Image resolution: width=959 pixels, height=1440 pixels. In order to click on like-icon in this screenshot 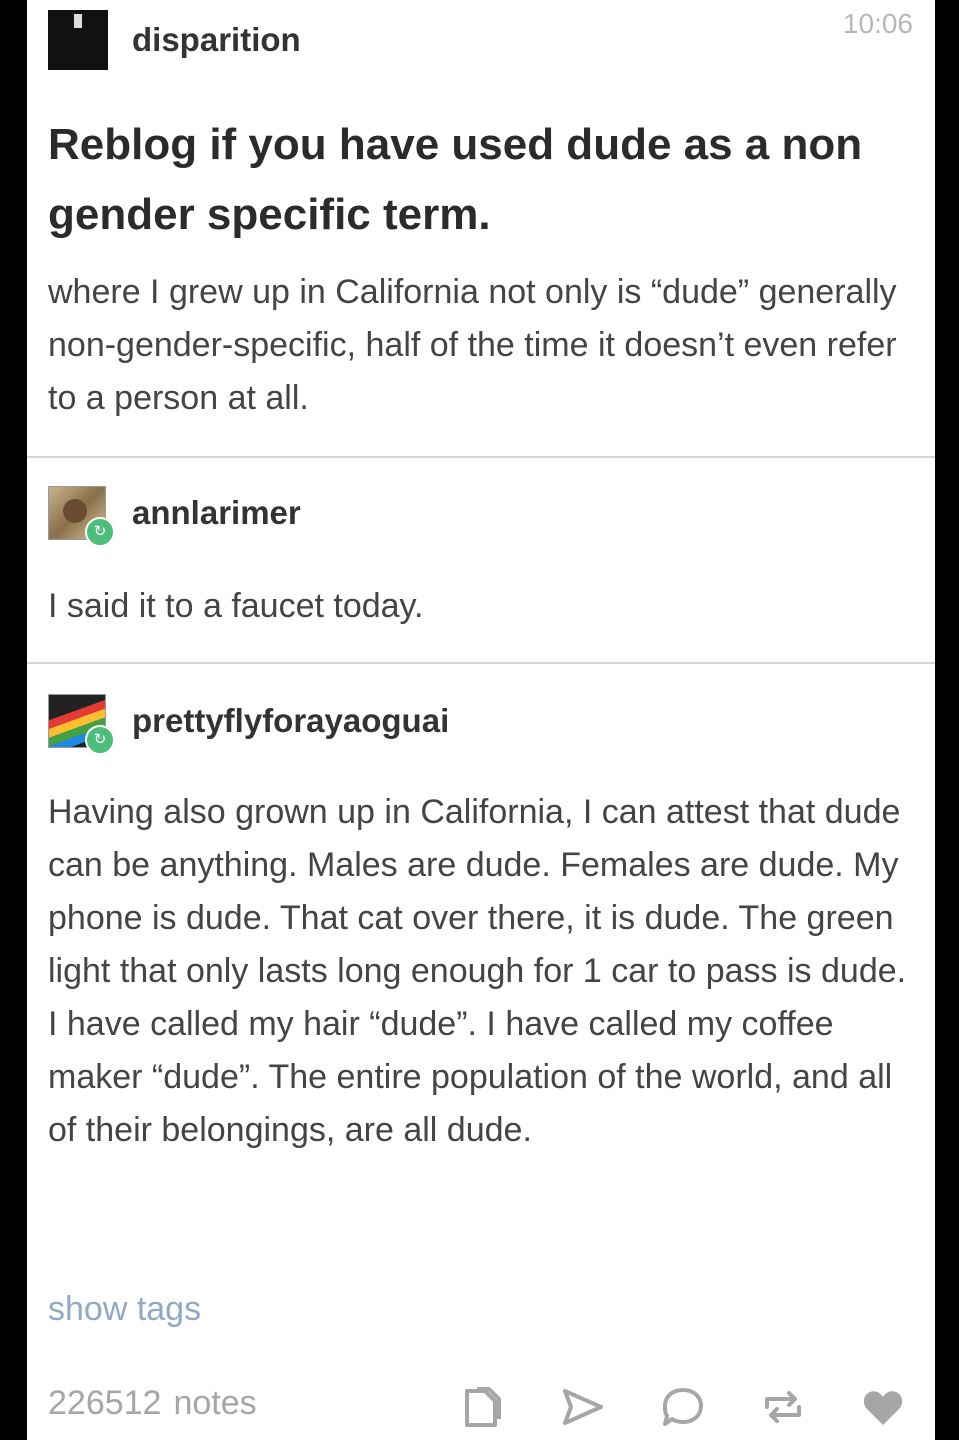, I will do `click(883, 1407)`.